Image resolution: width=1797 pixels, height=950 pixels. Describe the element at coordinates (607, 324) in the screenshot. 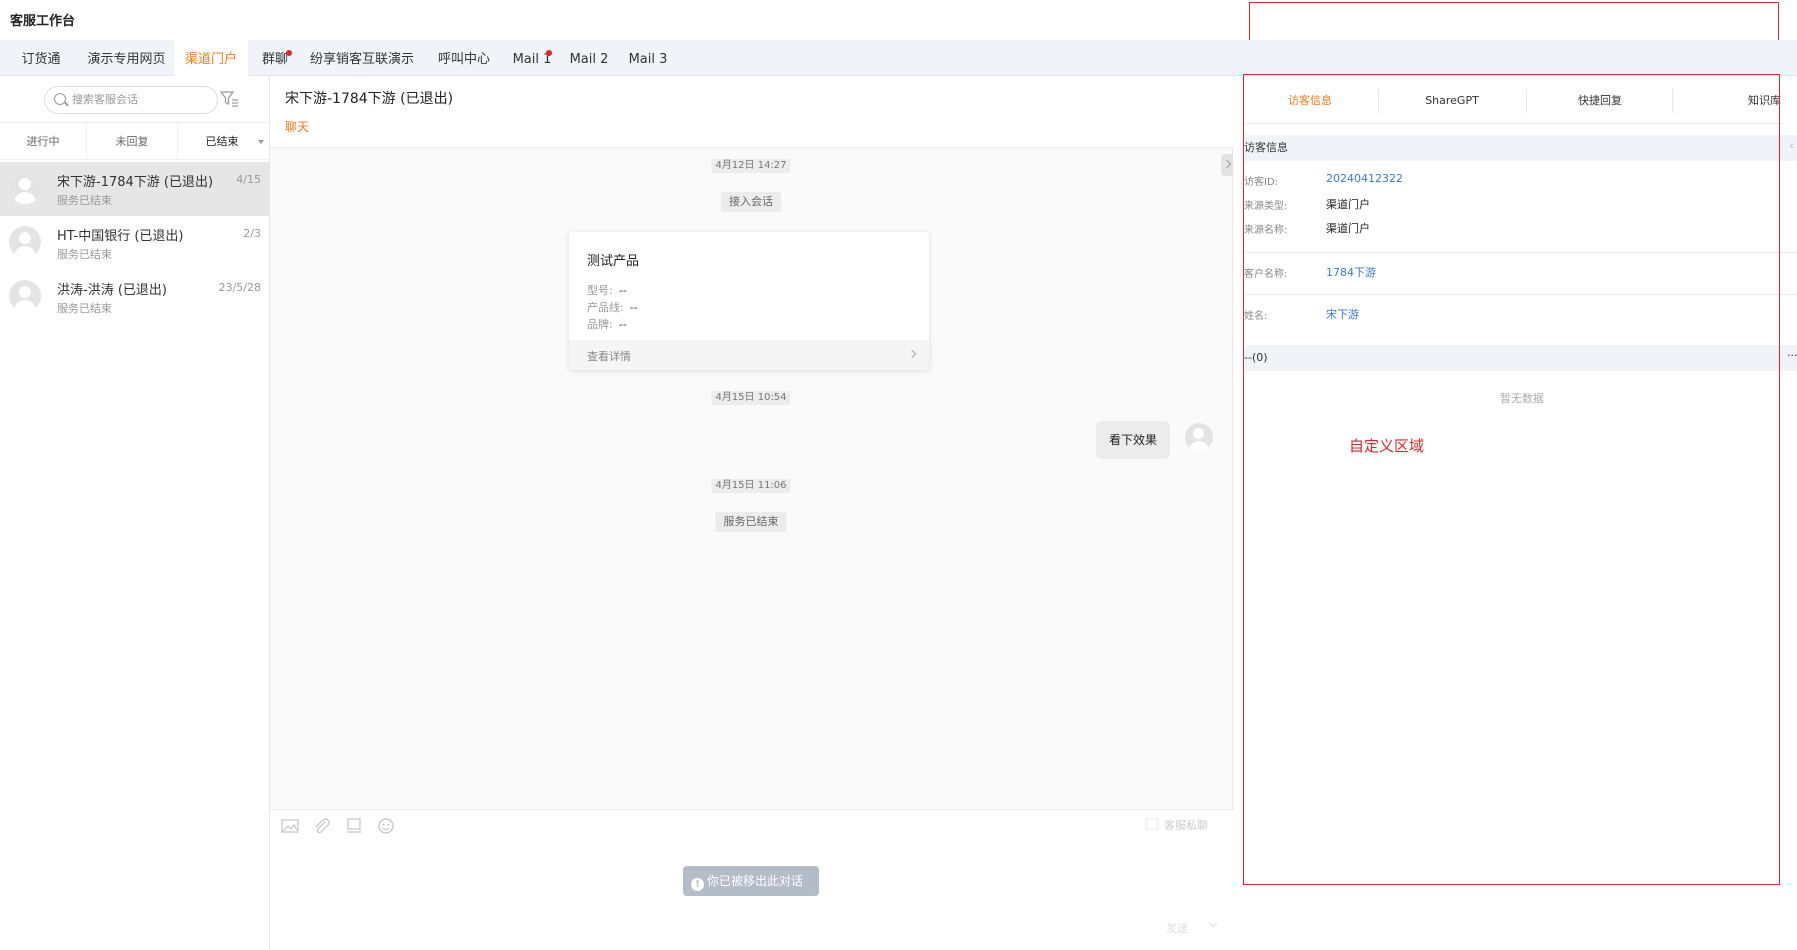

I see `product-field-brand: 品牌: --` at that location.